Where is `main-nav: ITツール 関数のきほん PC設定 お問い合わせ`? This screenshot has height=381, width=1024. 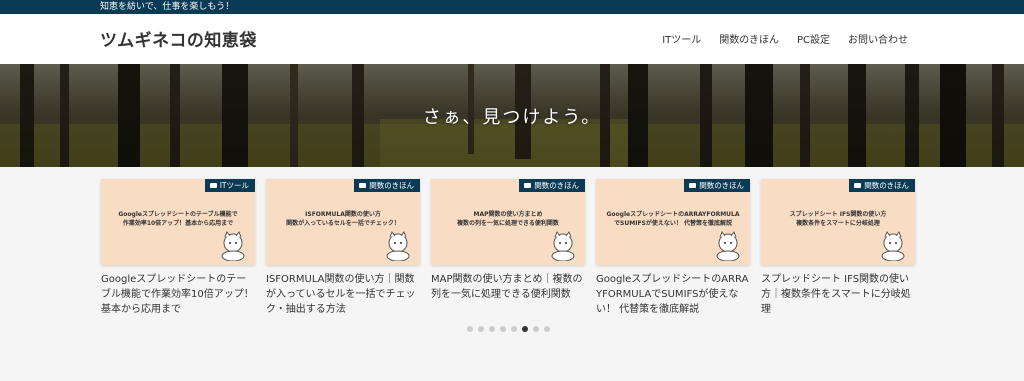 main-nav: ITツール 関数のきほん PC設定 お問い合わせ is located at coordinates (785, 38).